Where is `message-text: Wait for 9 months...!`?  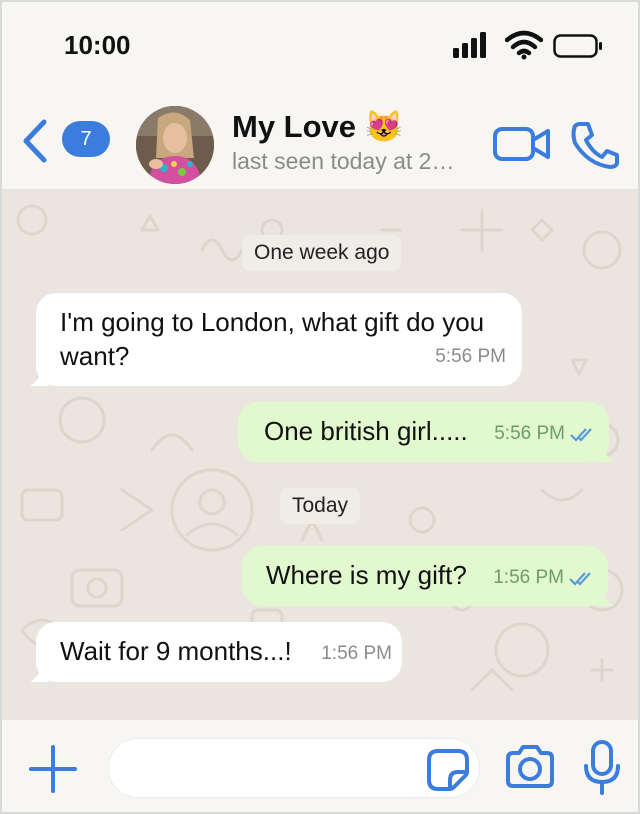 message-text: Wait for 9 months...! is located at coordinates (176, 651).